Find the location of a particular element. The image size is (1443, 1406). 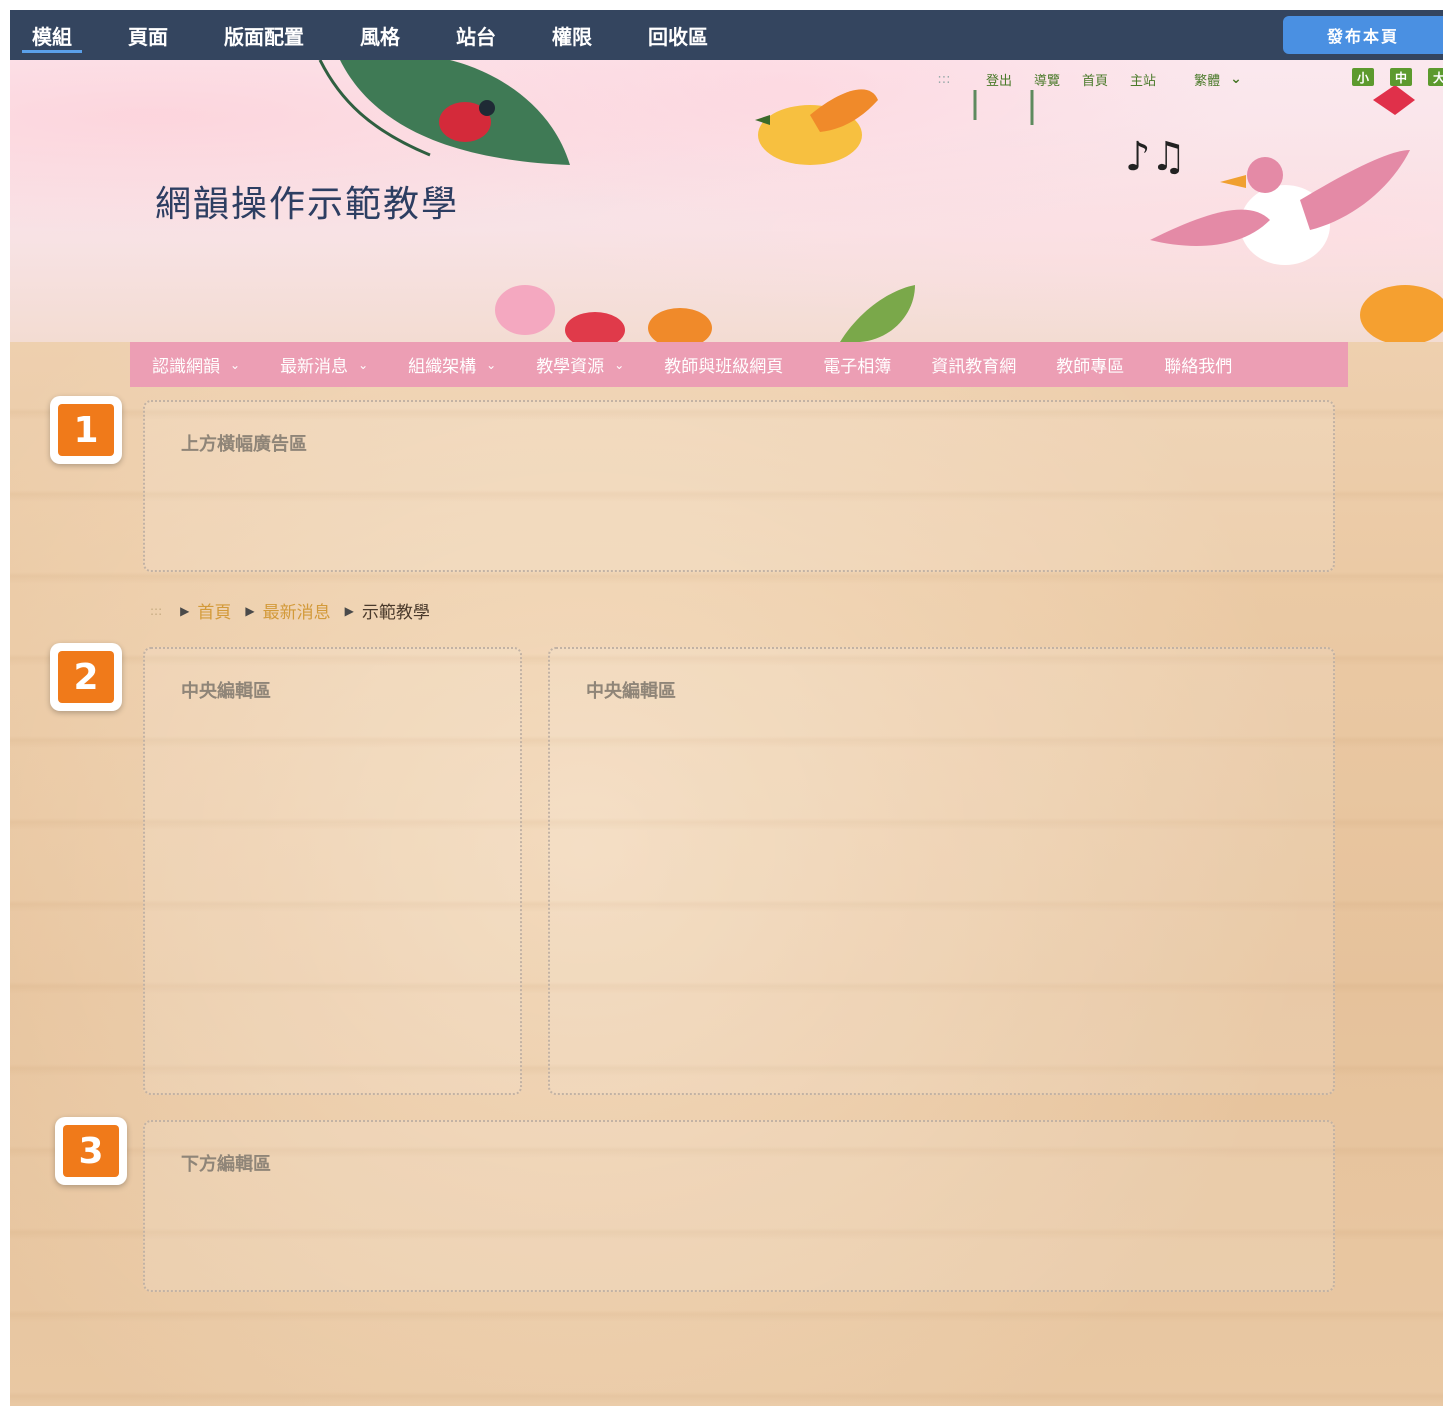

zone-number: 2 is located at coordinates (86, 677).